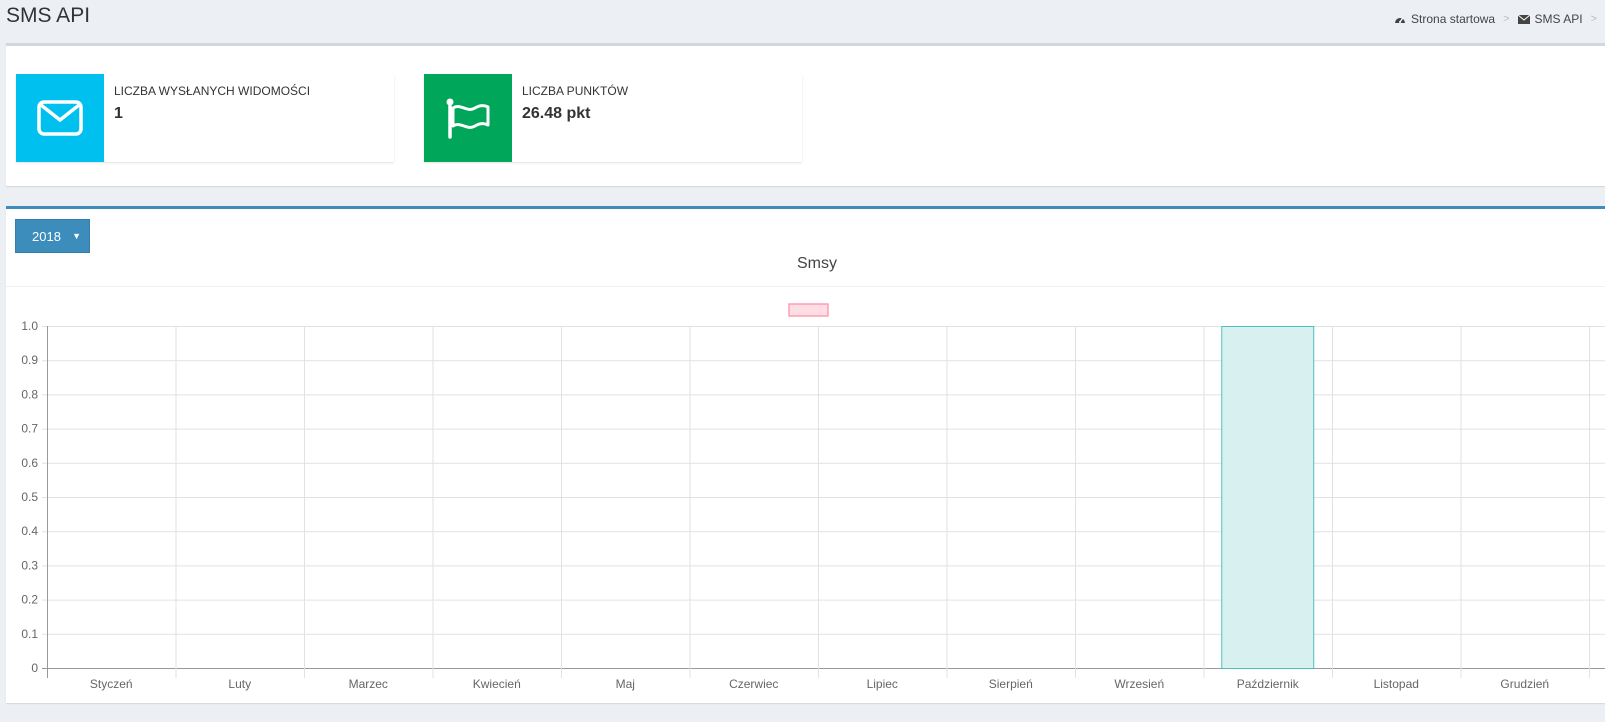 Image resolution: width=1605 pixels, height=722 pixels. Describe the element at coordinates (556, 113) in the screenshot. I see `points-value: 26.48 pkt` at that location.